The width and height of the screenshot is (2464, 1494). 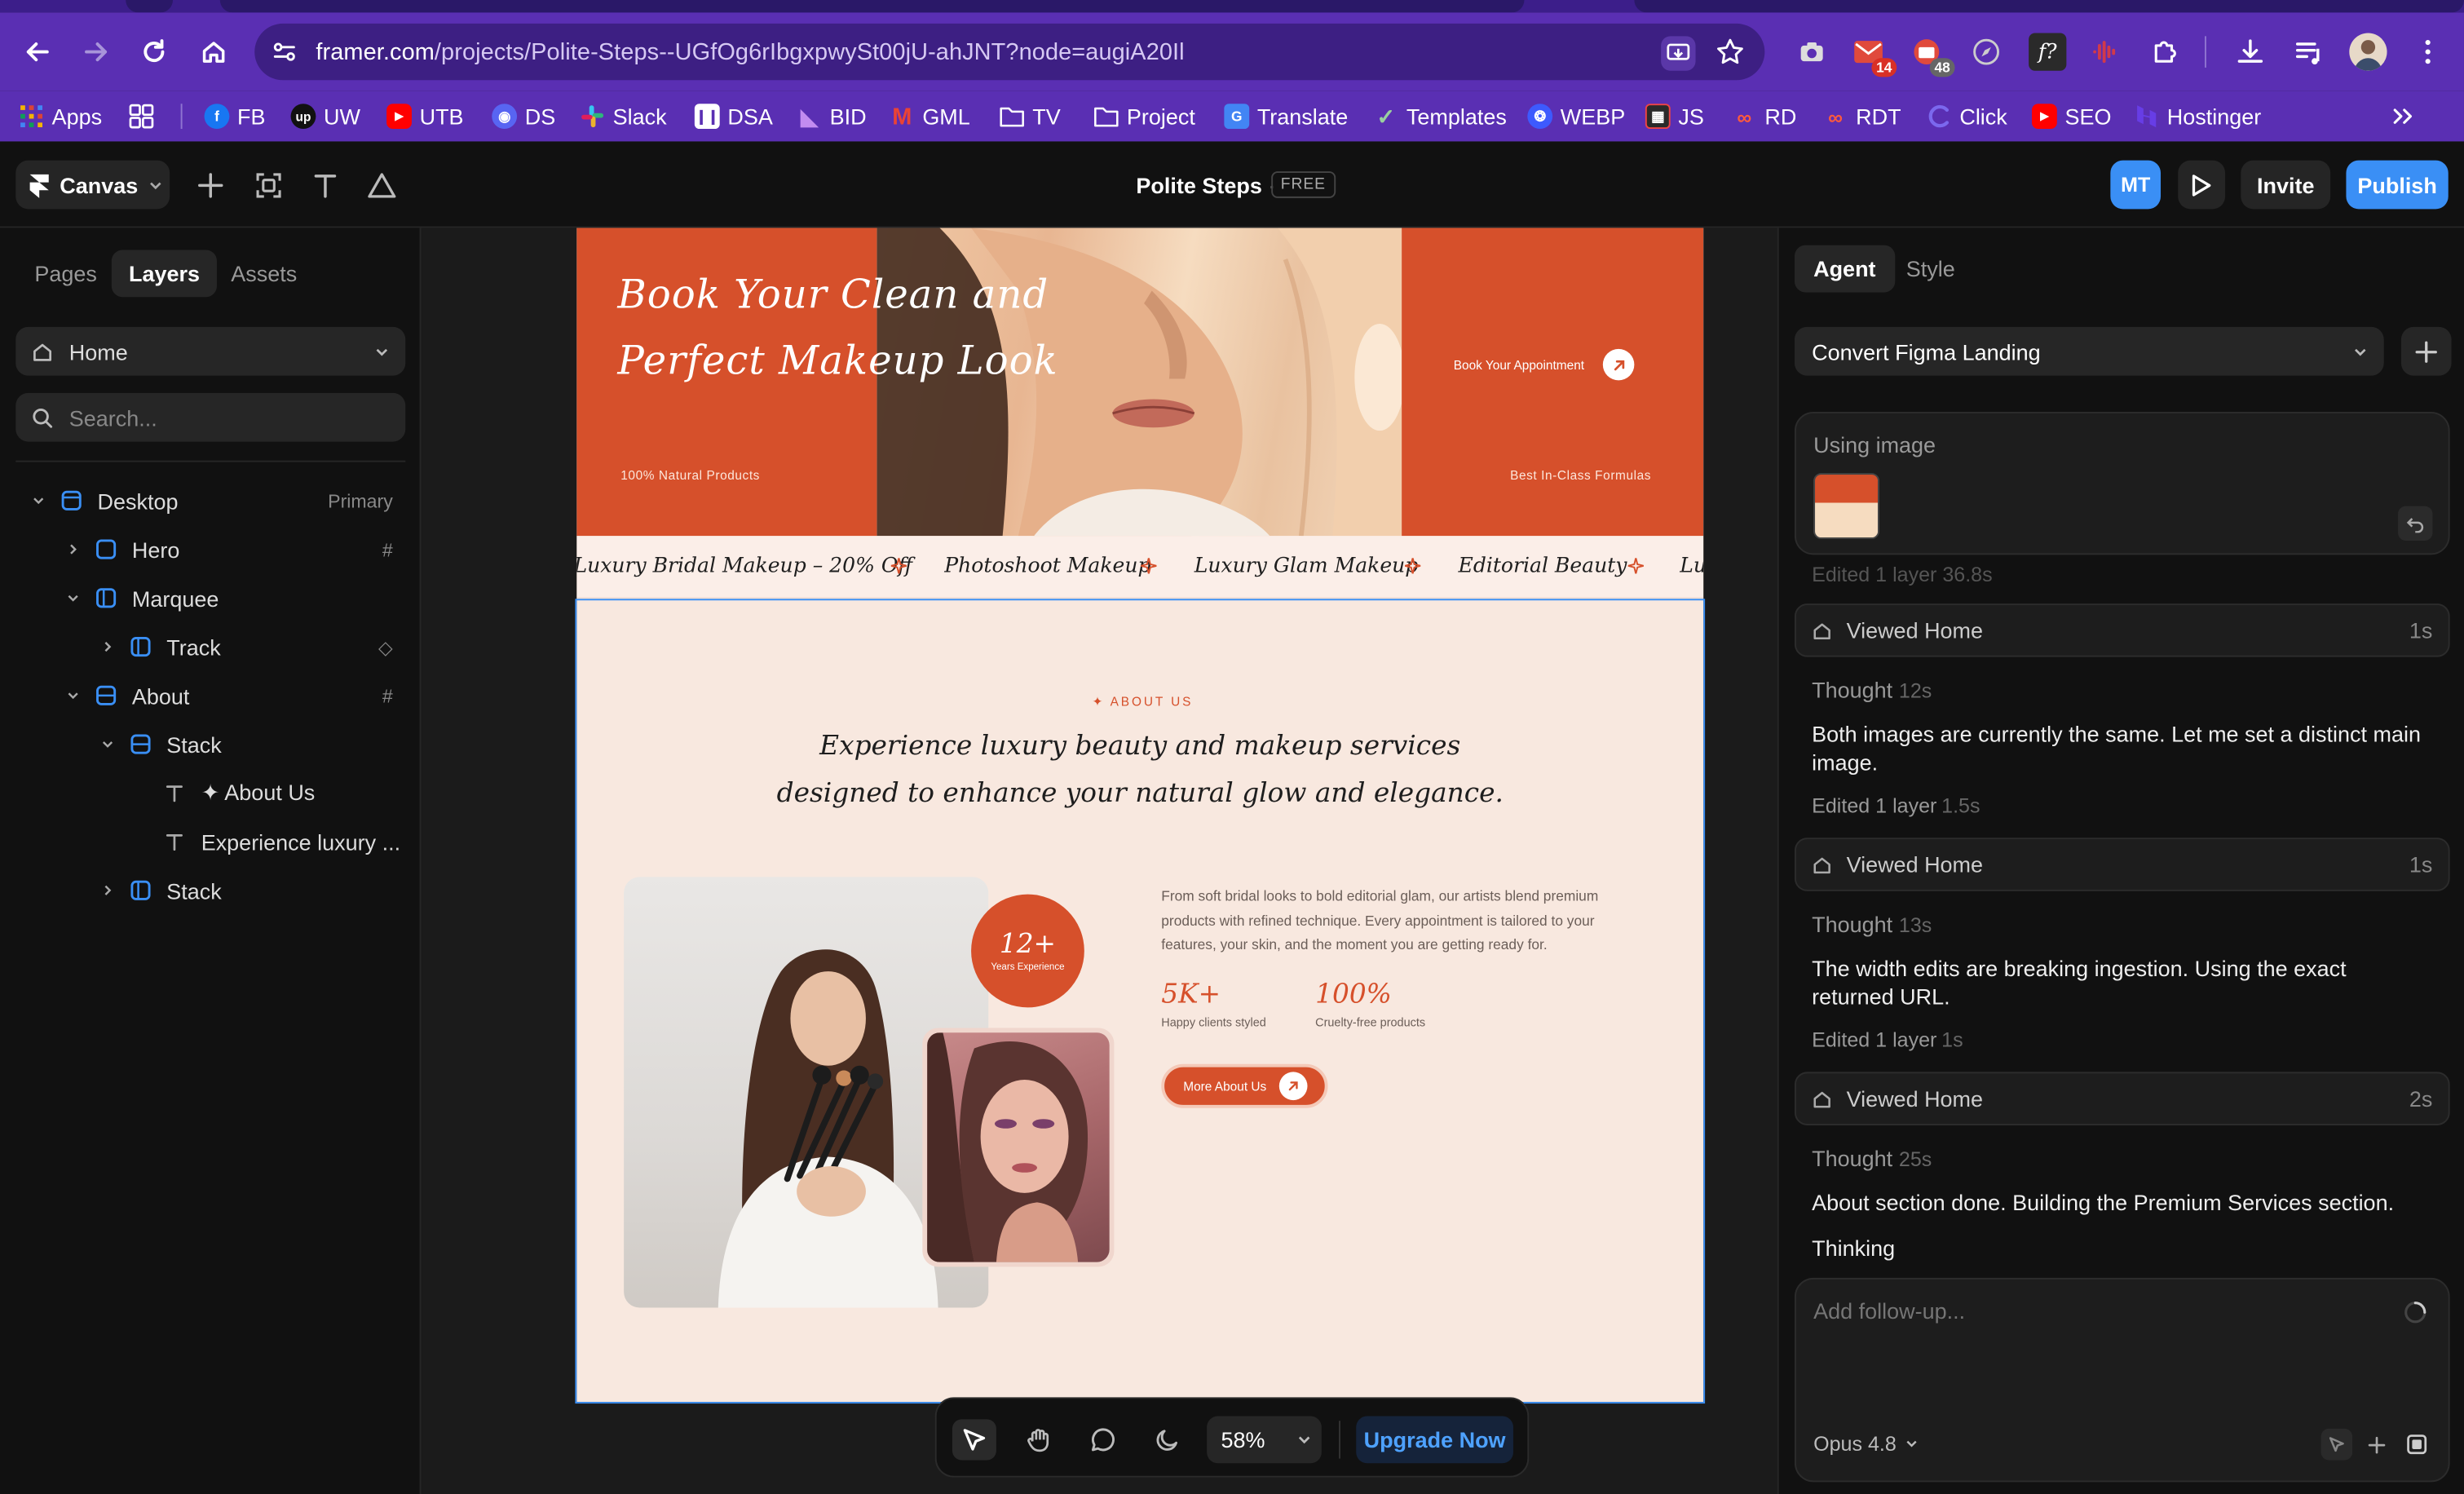 What do you see at coordinates (2368, 52) in the screenshot?
I see `profile-avatar` at bounding box center [2368, 52].